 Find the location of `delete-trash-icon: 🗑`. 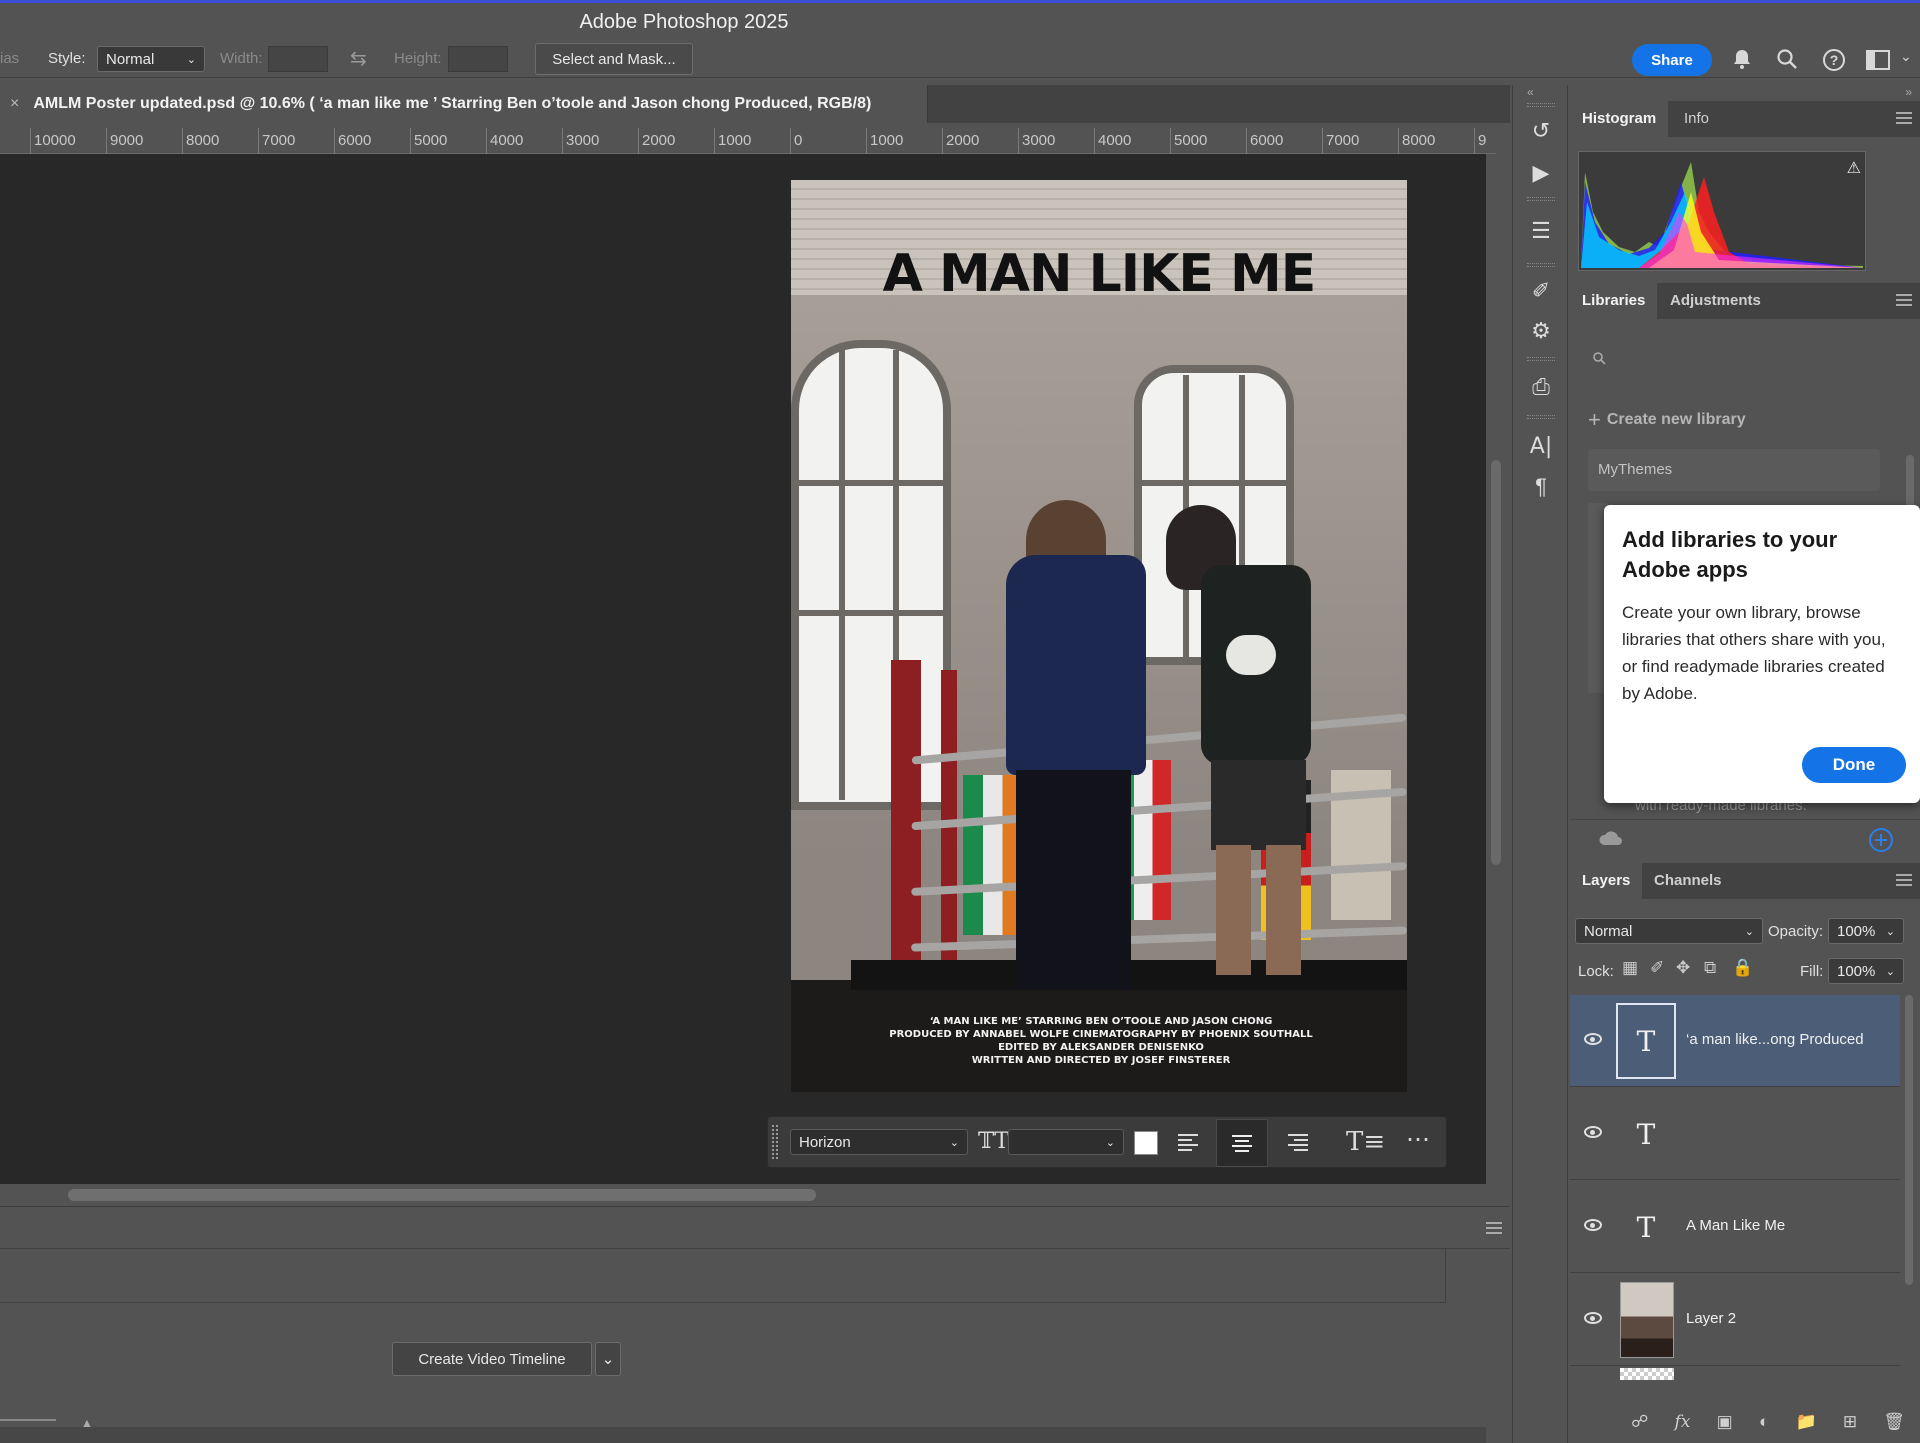

delete-trash-icon: 🗑 is located at coordinates (1894, 1422).